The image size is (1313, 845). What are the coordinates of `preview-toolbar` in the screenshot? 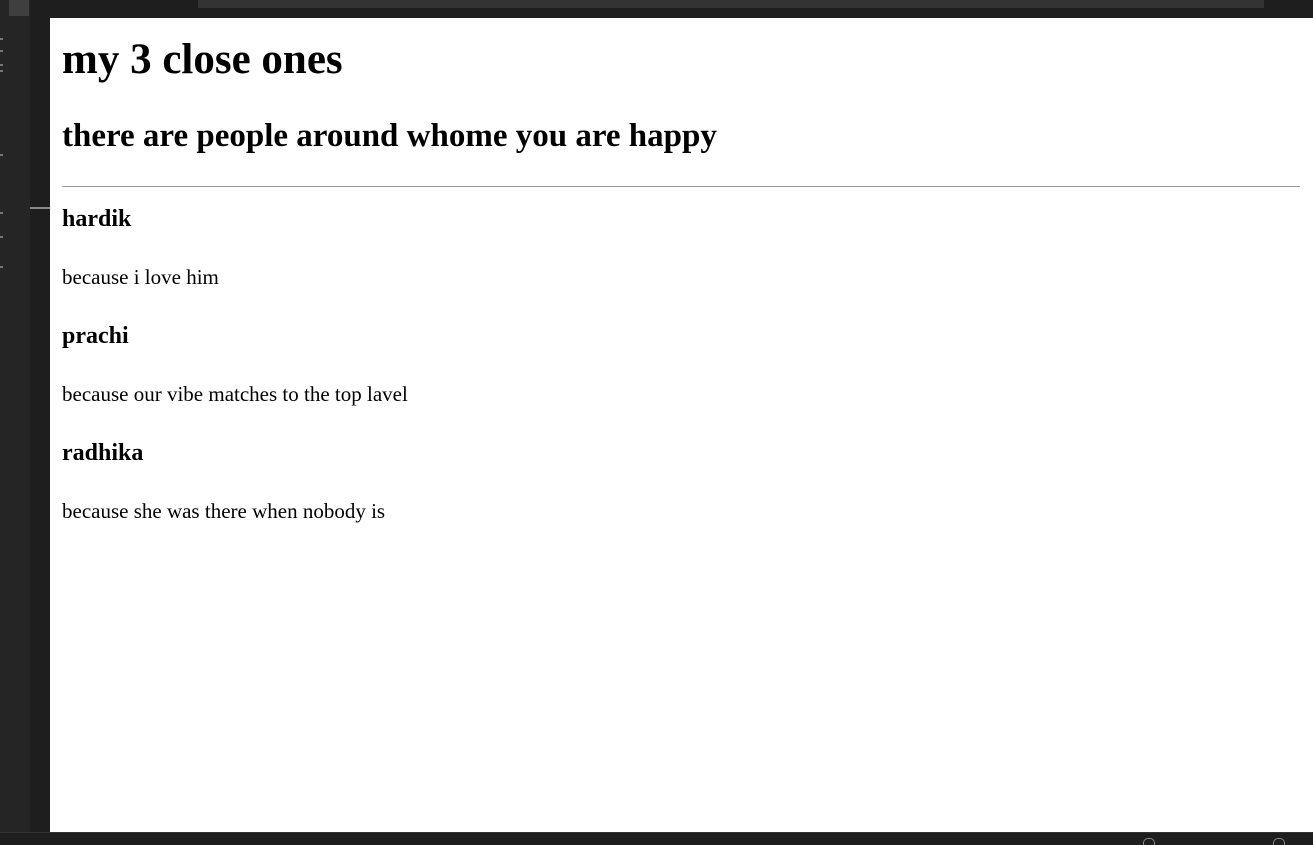 It's located at (681, 9).